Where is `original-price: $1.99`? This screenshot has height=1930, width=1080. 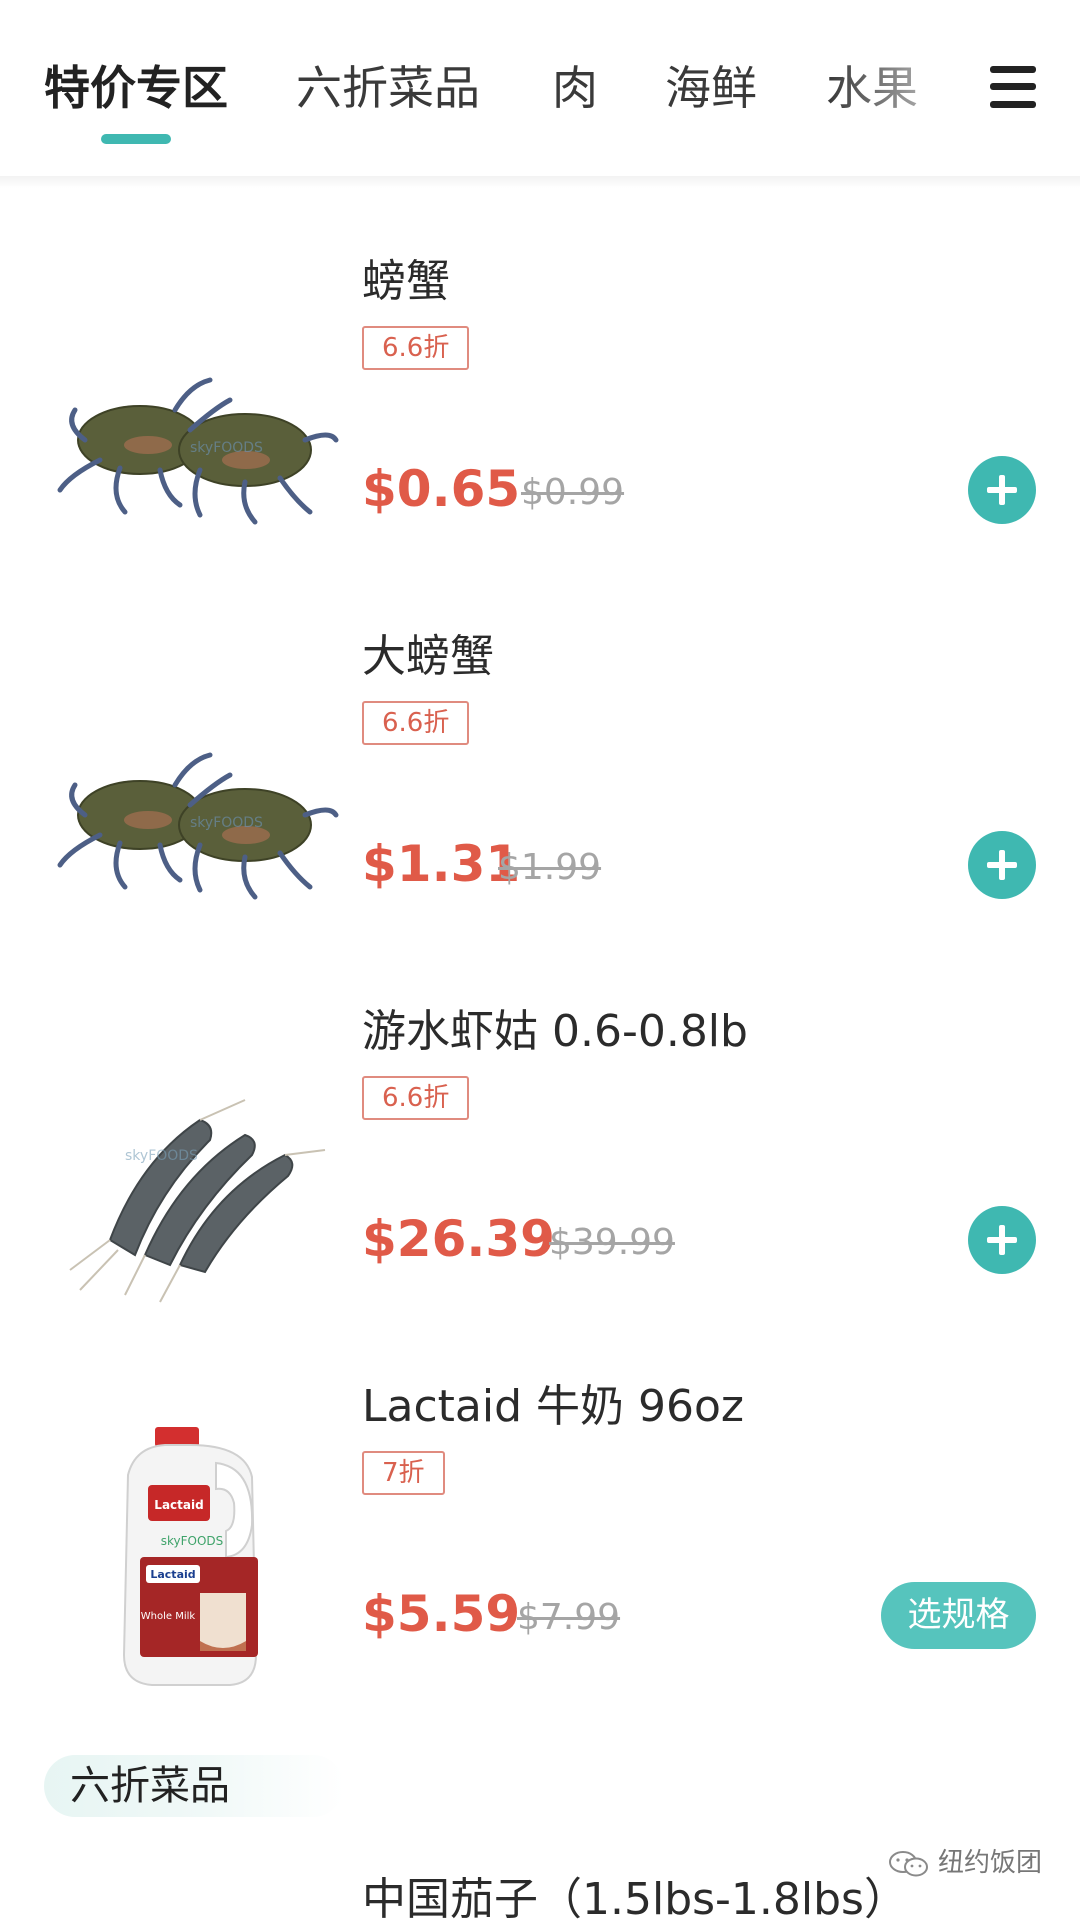 original-price: $1.99 is located at coordinates (550, 867).